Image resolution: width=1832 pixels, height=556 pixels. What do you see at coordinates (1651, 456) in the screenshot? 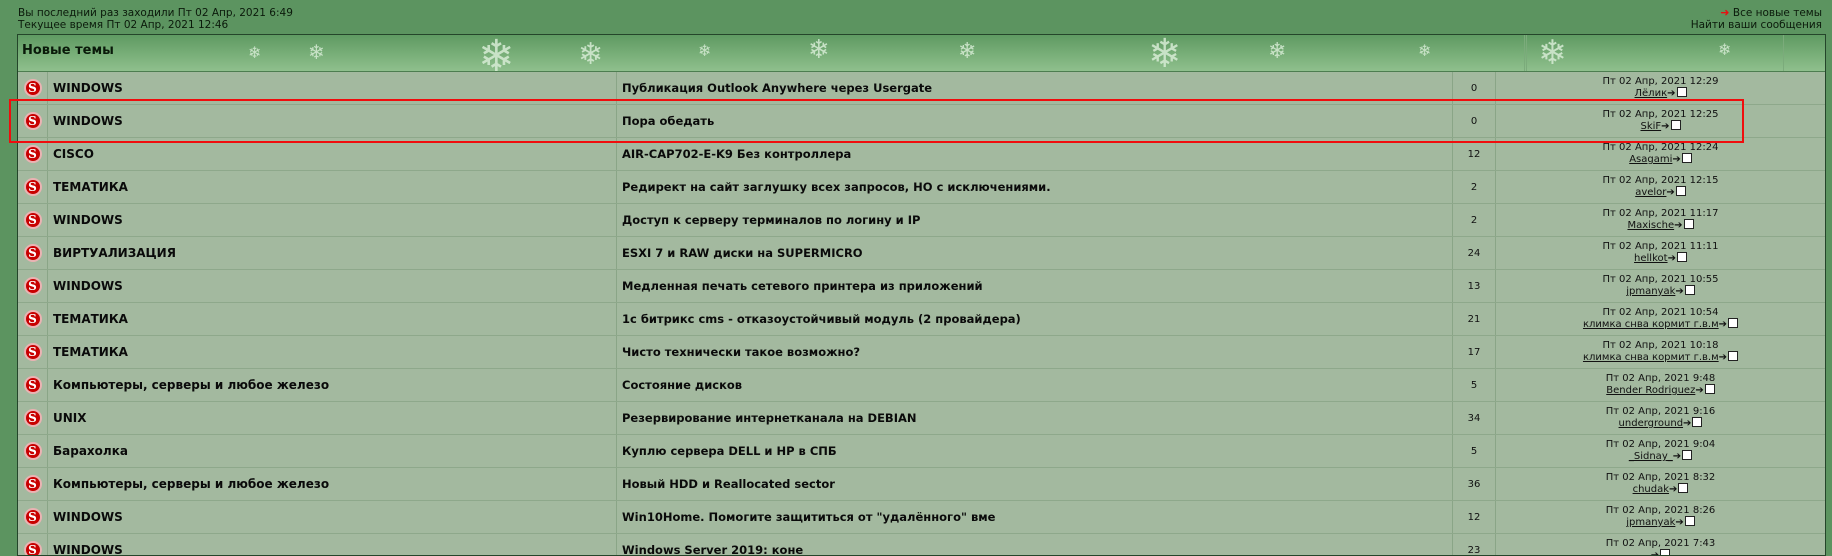
I see `last-post-author-link: _Sidnay_` at bounding box center [1651, 456].